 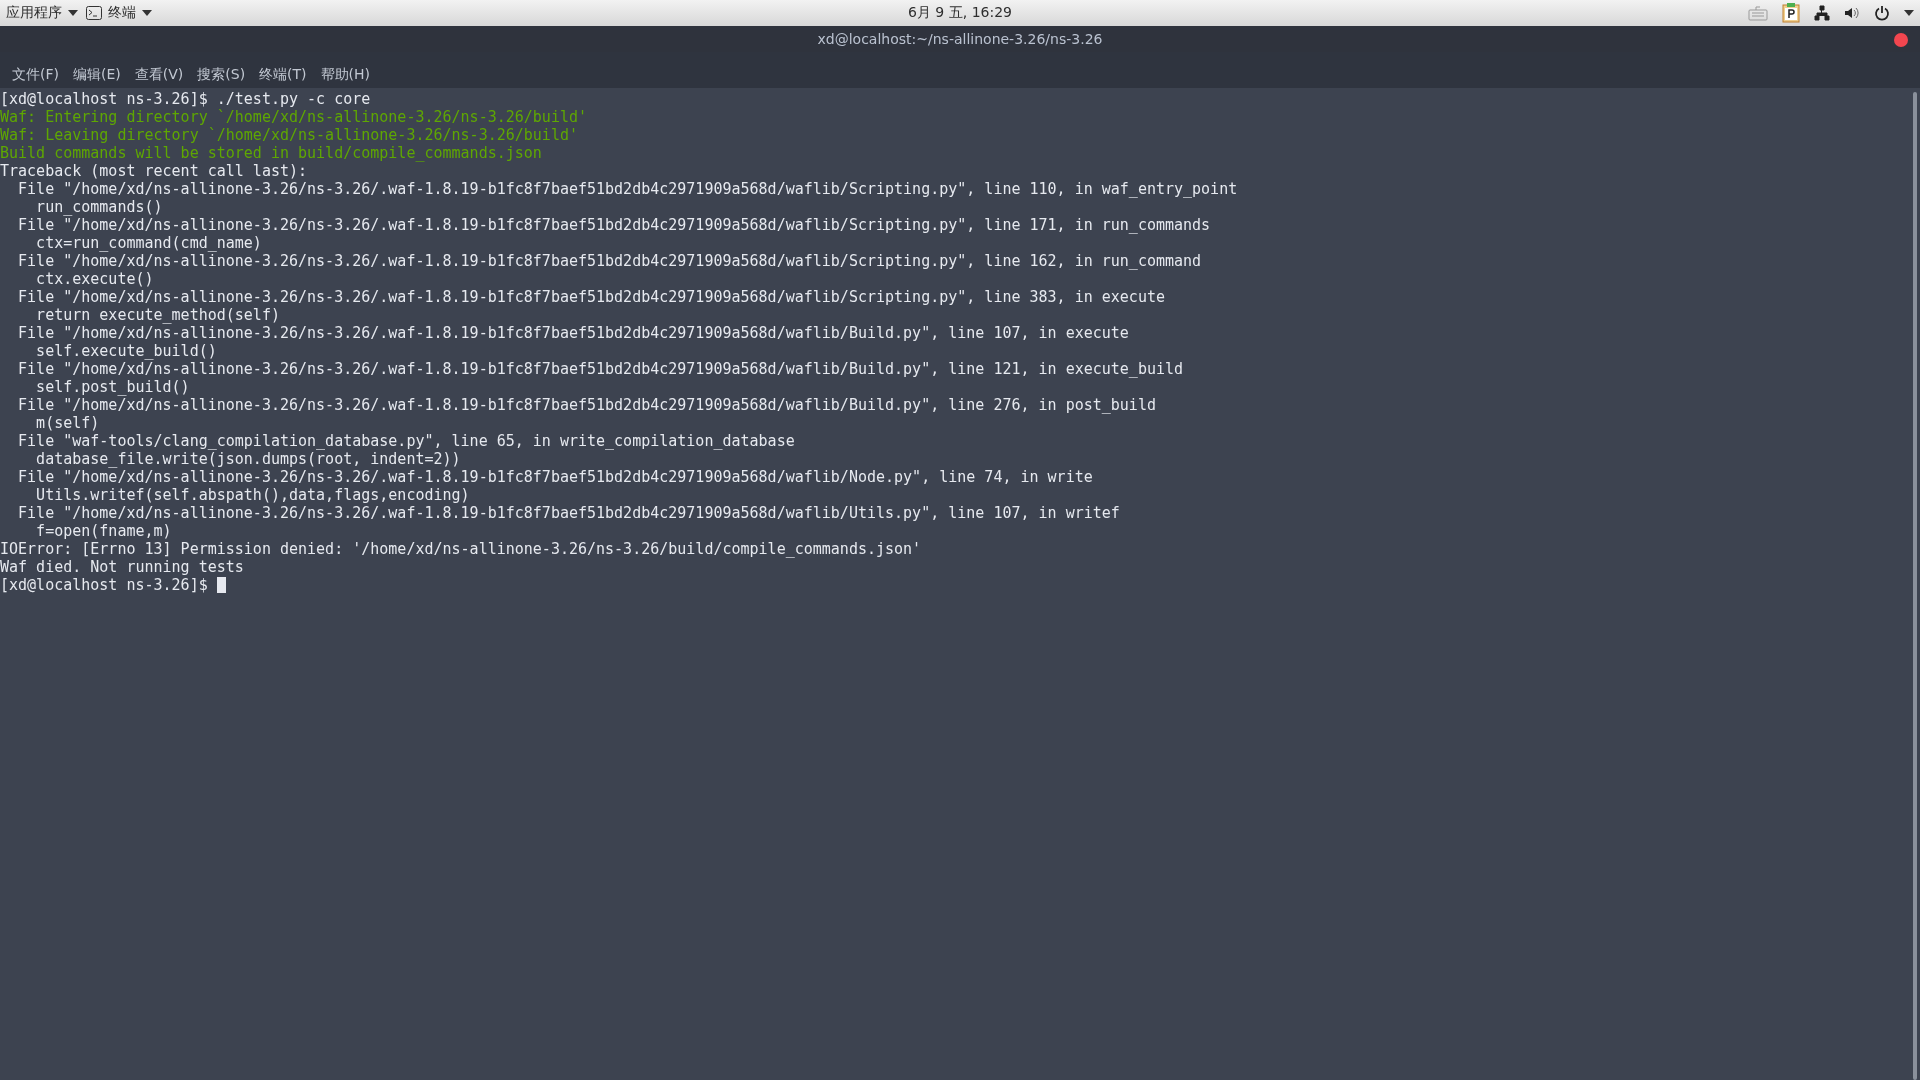 What do you see at coordinates (42, 13) in the screenshot?
I see `applications-menu: 应用程序` at bounding box center [42, 13].